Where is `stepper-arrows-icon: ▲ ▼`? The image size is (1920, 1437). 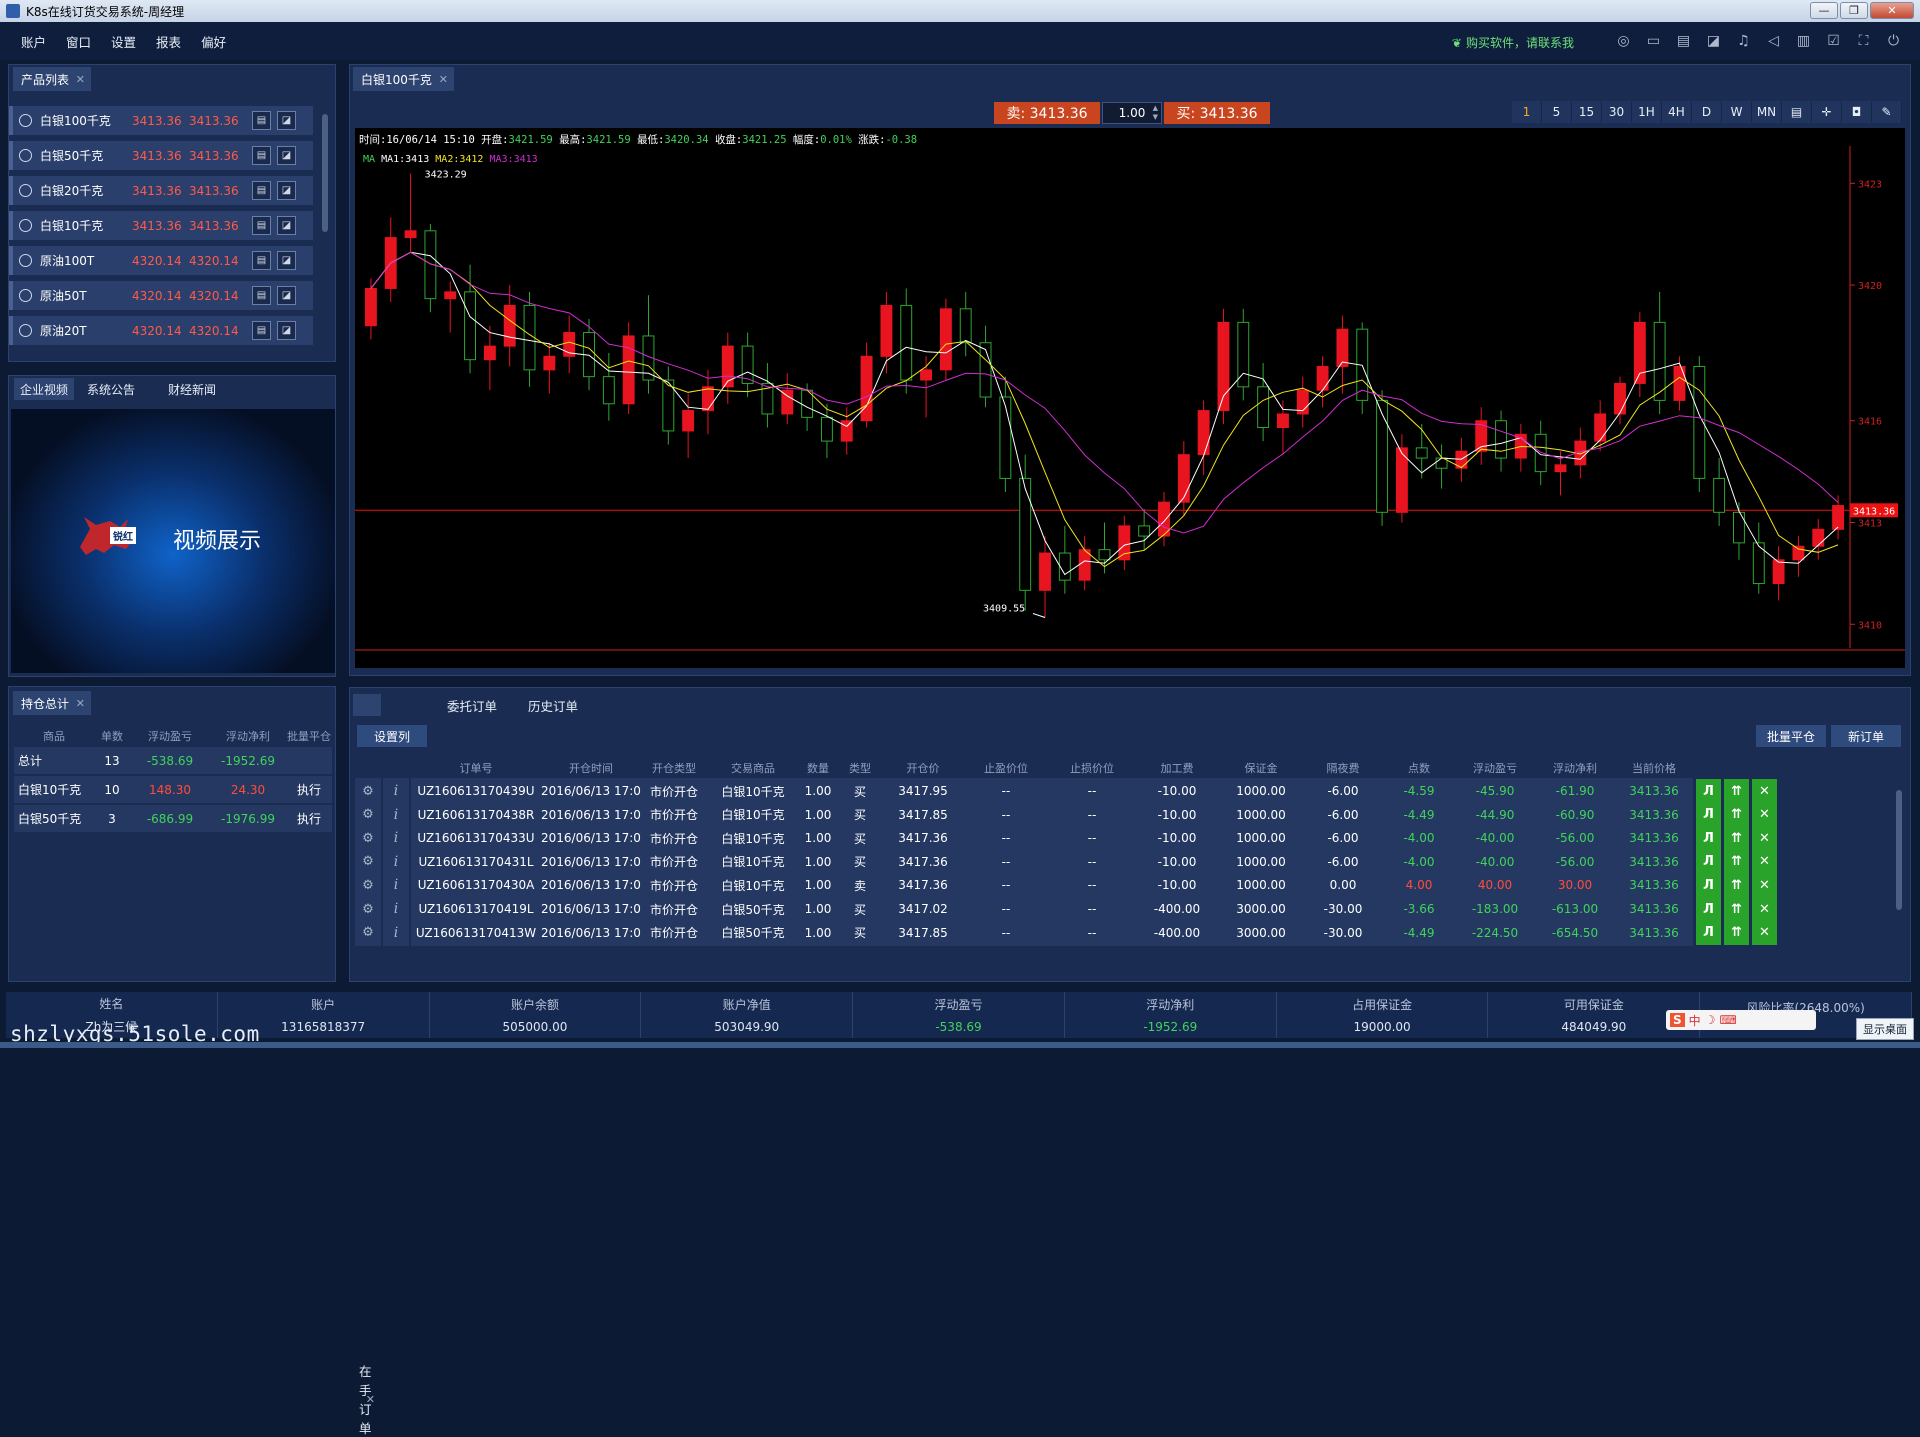
stepper-arrows-icon: ▲ ▼ is located at coordinates (1155, 113).